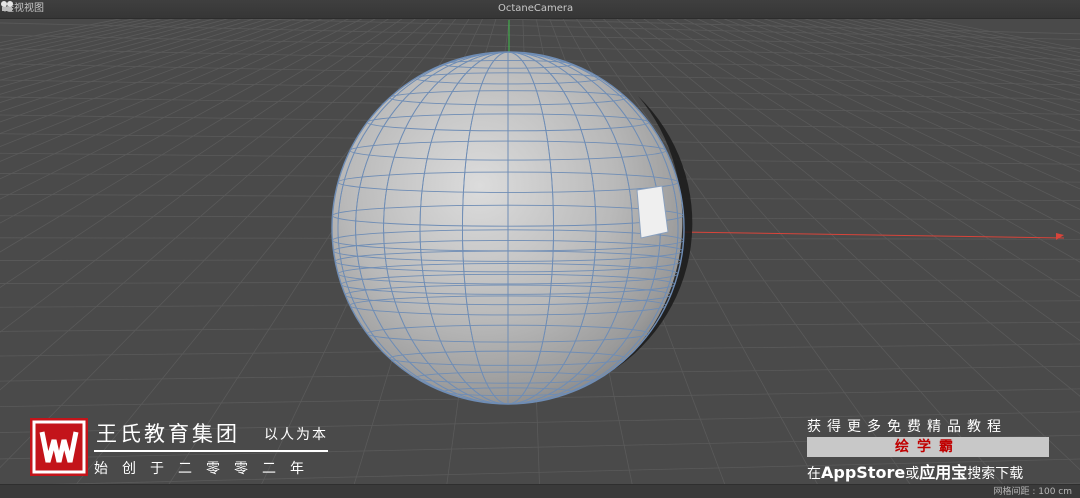  I want to click on selected-polygon, so click(652, 212).